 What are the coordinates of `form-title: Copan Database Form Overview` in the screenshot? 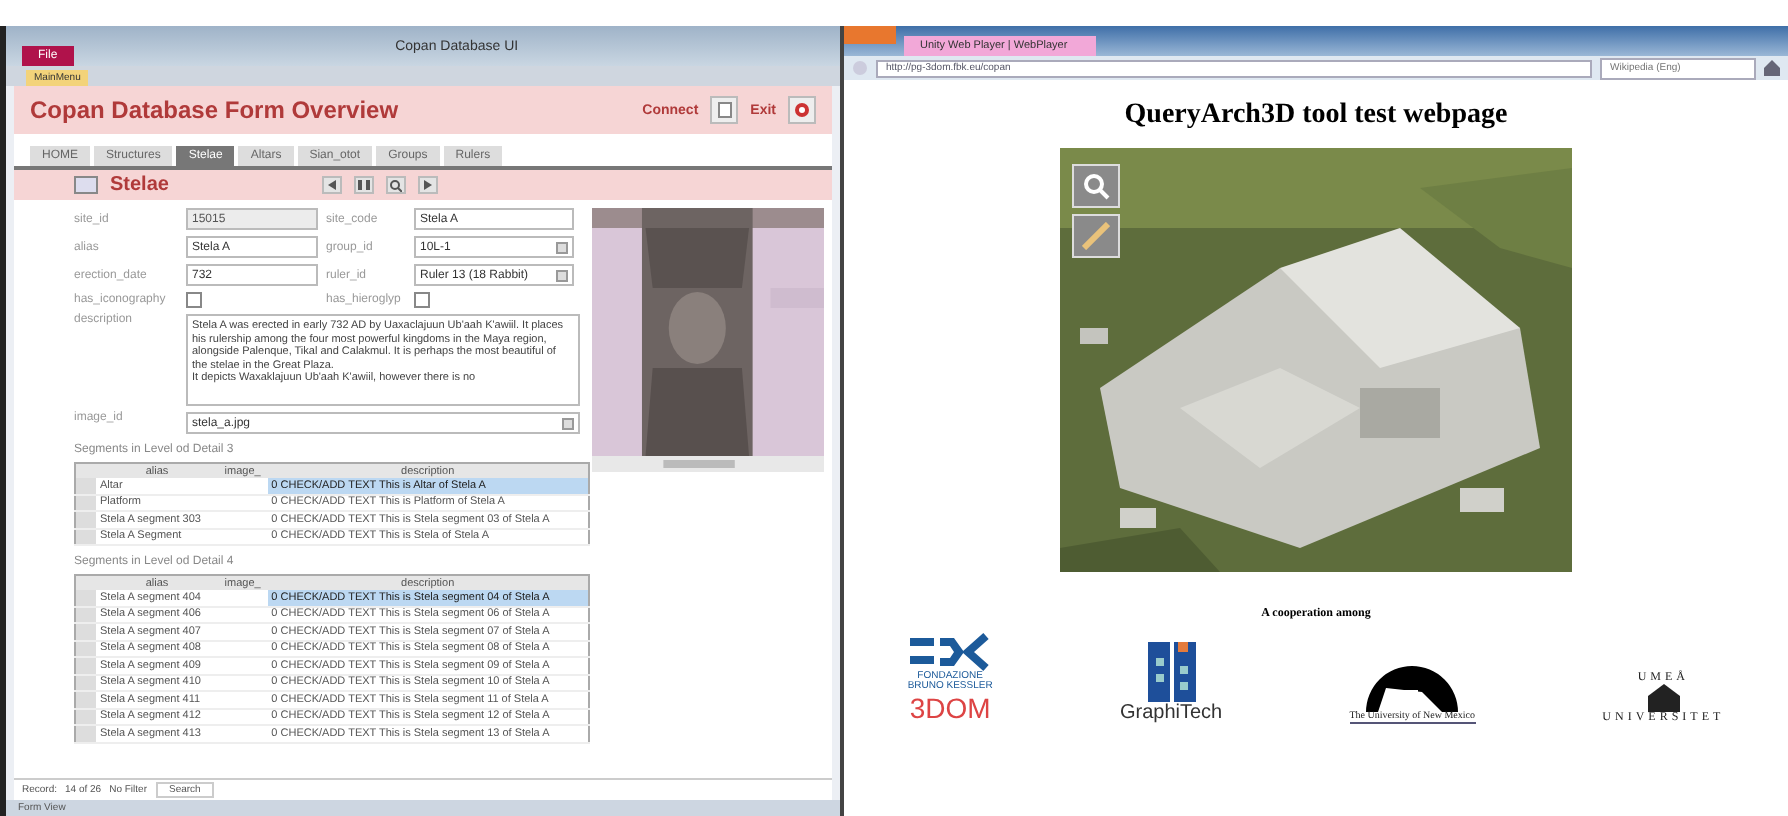 It's located at (215, 110).